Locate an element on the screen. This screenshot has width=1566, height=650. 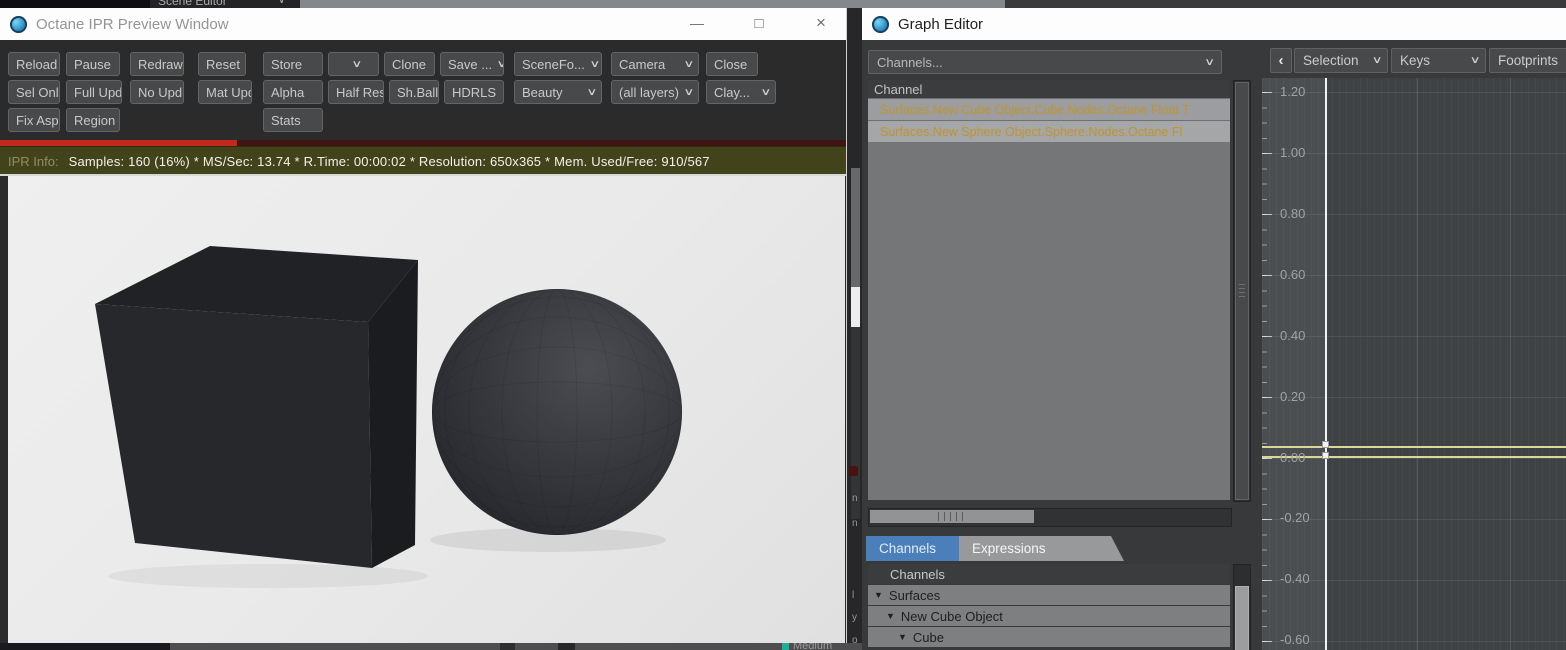
selection-dropdown: Selection ∨ is located at coordinates (1341, 60).